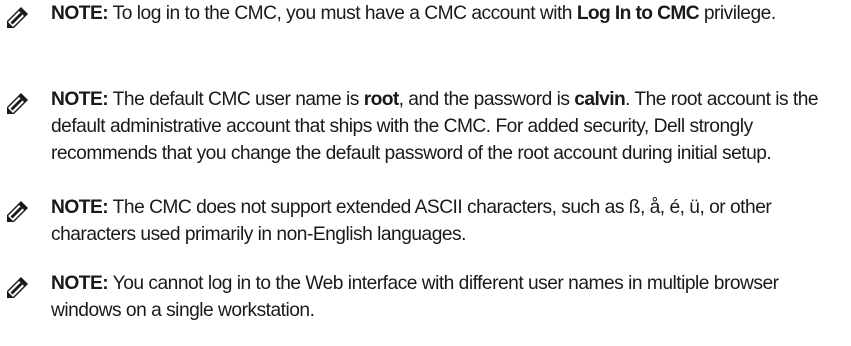 The image size is (851, 346). Describe the element at coordinates (600, 99) in the screenshot. I see `default-password: calvin` at that location.